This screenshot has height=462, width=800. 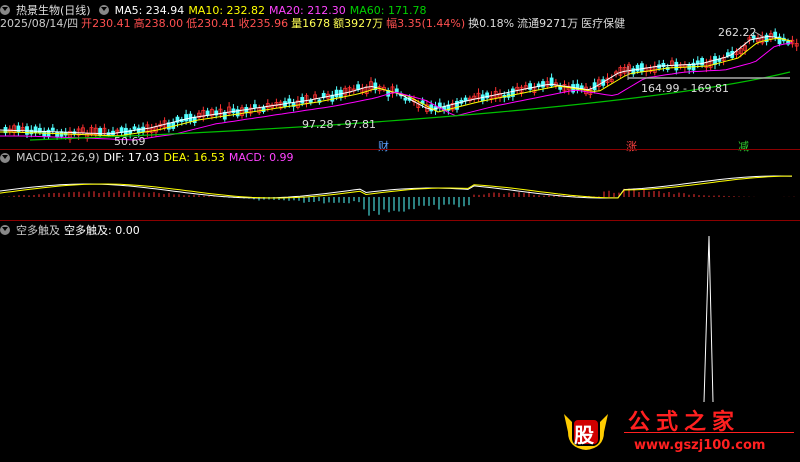 I want to click on indicator-spike, so click(x=708, y=319).